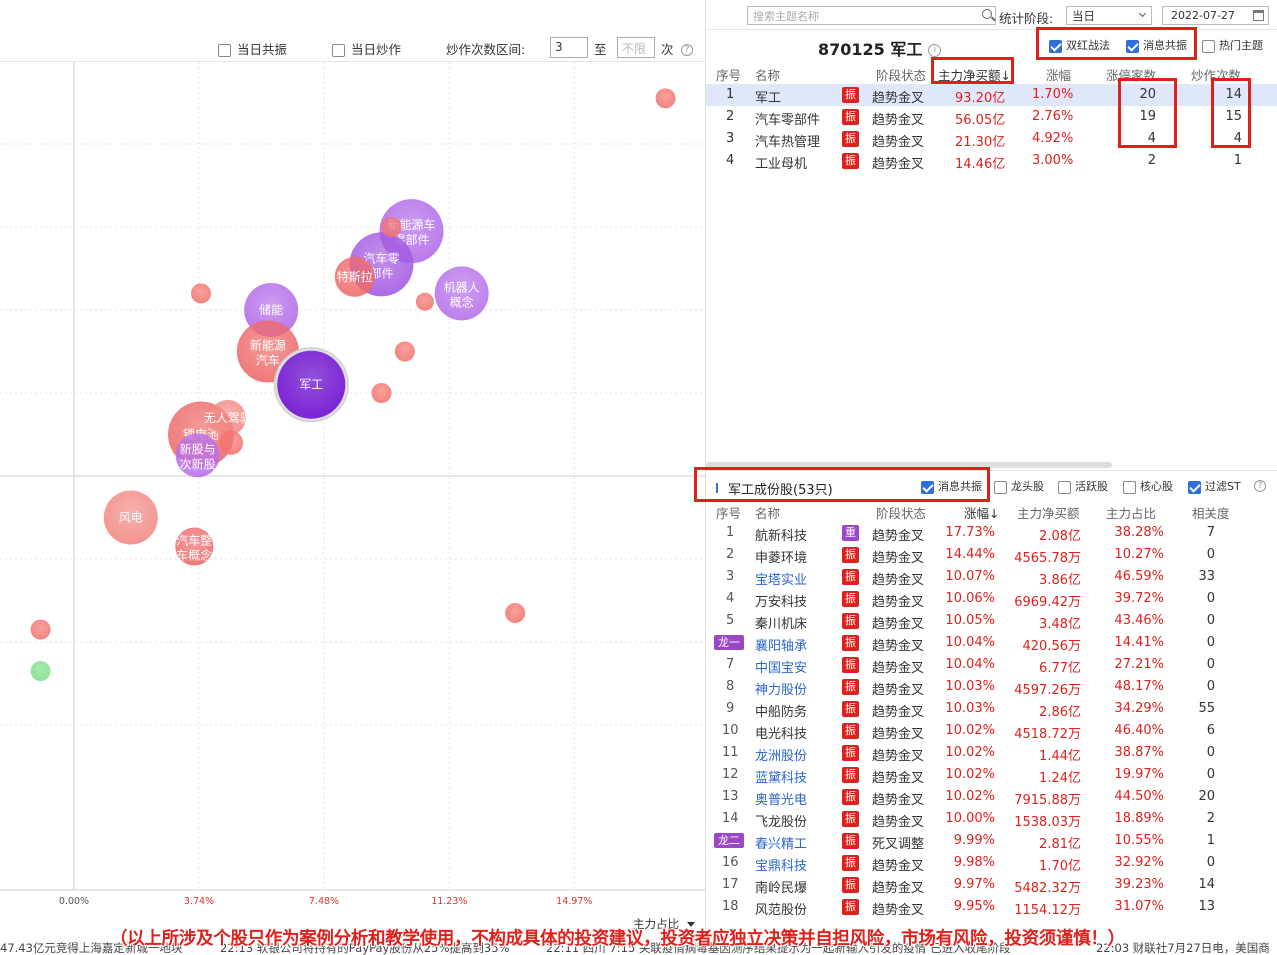  I want to click on hype-range-from-input: 3, so click(569, 47).